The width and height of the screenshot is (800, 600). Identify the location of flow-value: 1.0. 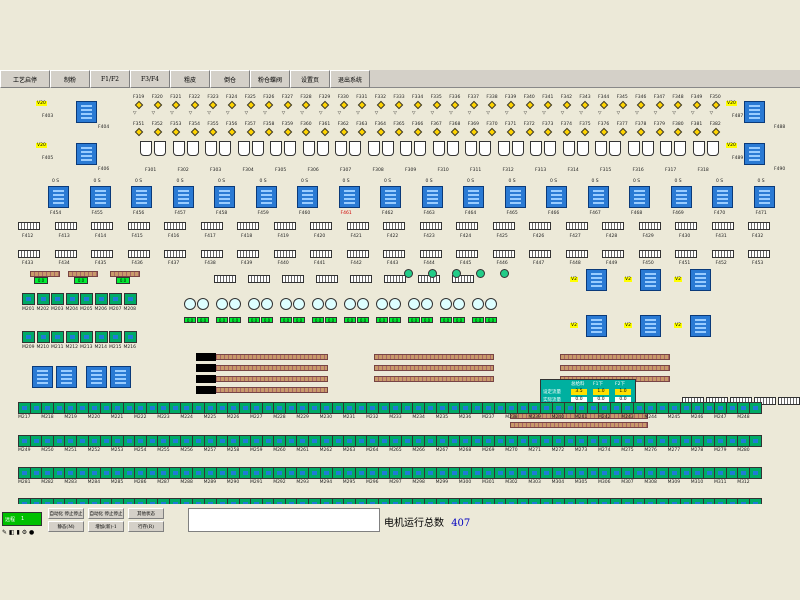
(601, 392).